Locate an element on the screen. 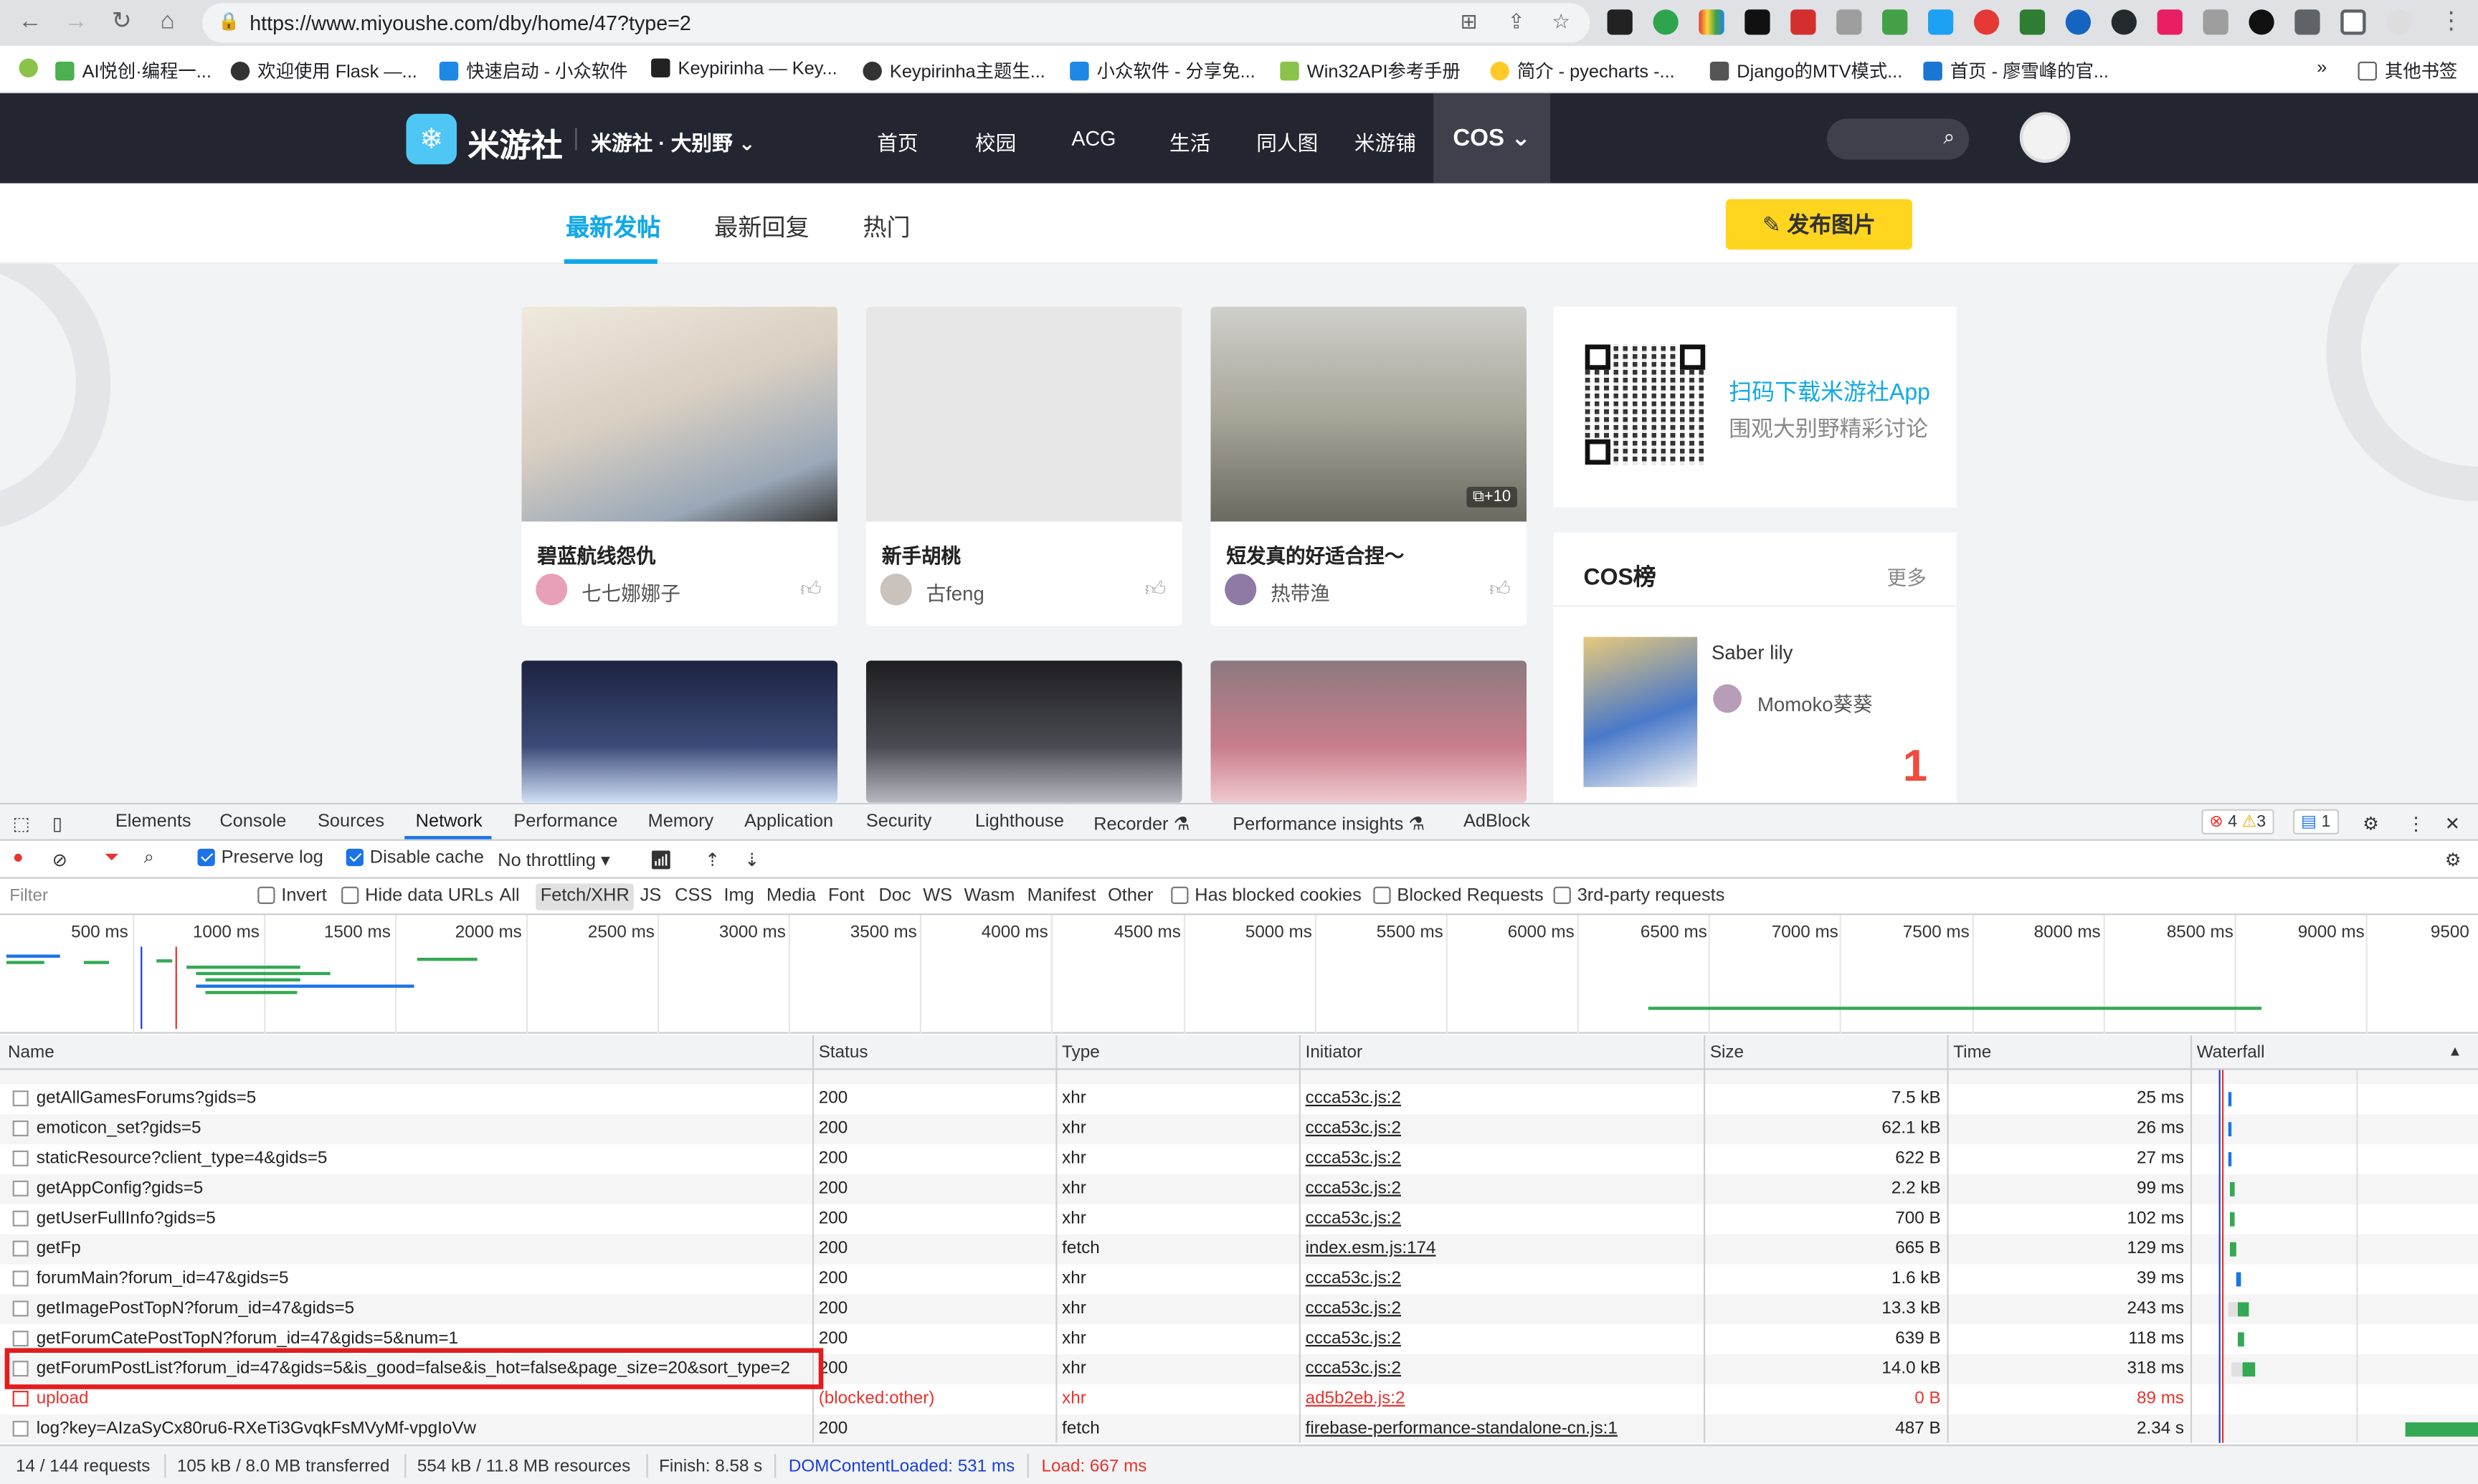  filter-type-img: Img is located at coordinates (738, 896).